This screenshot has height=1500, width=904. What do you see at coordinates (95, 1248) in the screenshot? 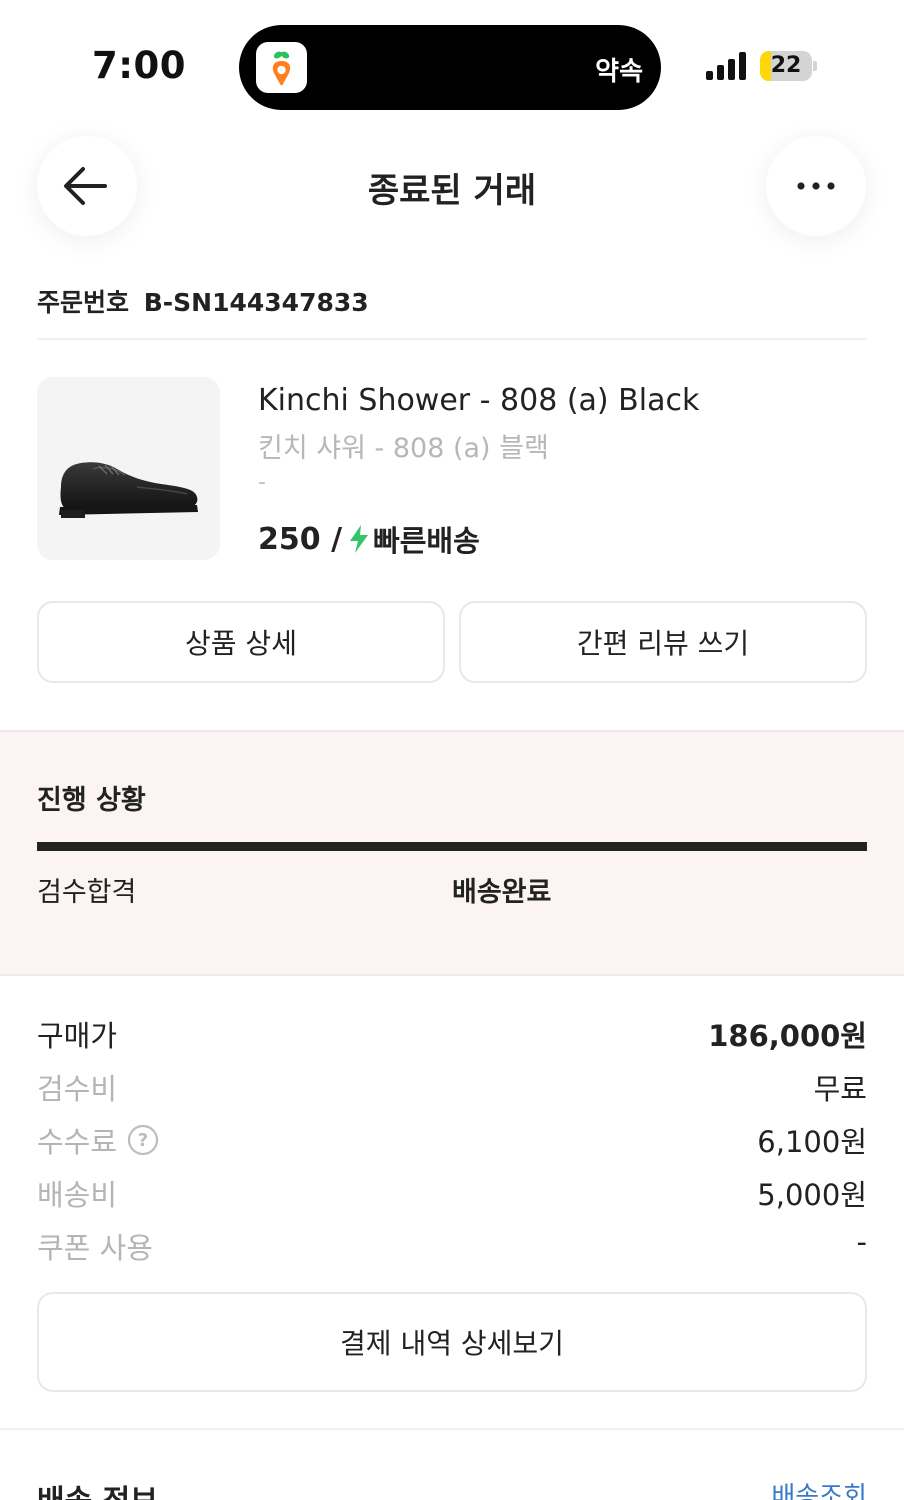
I see `coupon-label: 쿠폰 사용` at bounding box center [95, 1248].